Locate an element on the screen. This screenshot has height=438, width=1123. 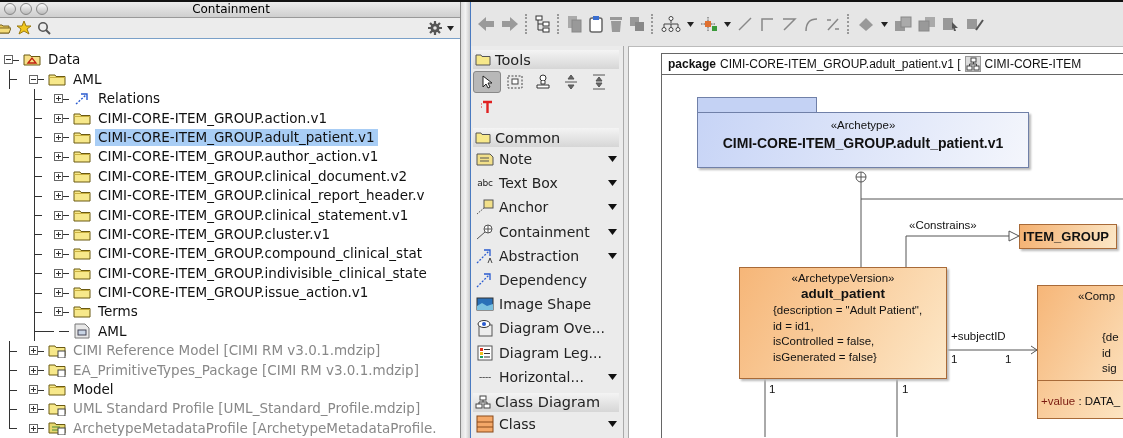
curve-icon is located at coordinates (811, 24).